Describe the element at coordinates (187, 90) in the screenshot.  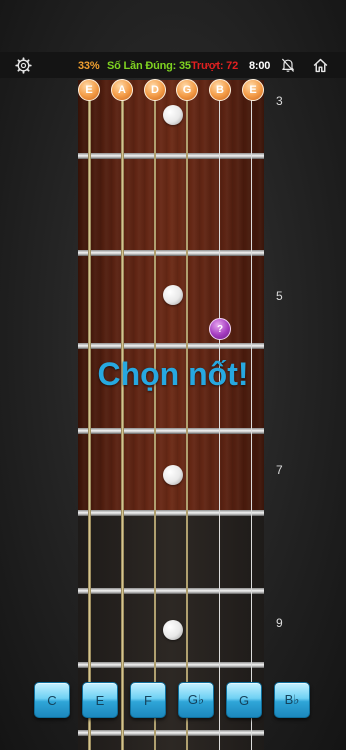
I see `string-label-g: G` at that location.